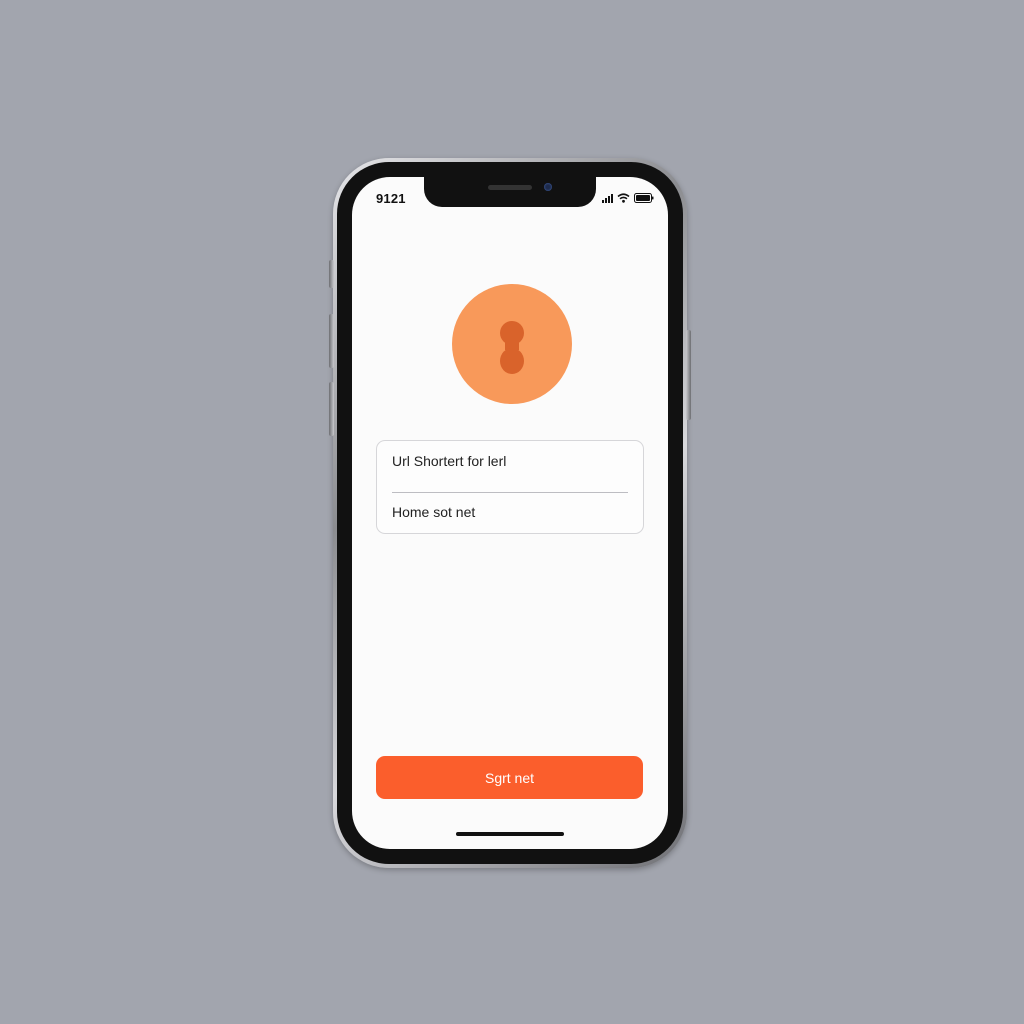 The height and width of the screenshot is (1024, 1024). Describe the element at coordinates (331, 274) in the screenshot. I see `mute-switch` at that location.